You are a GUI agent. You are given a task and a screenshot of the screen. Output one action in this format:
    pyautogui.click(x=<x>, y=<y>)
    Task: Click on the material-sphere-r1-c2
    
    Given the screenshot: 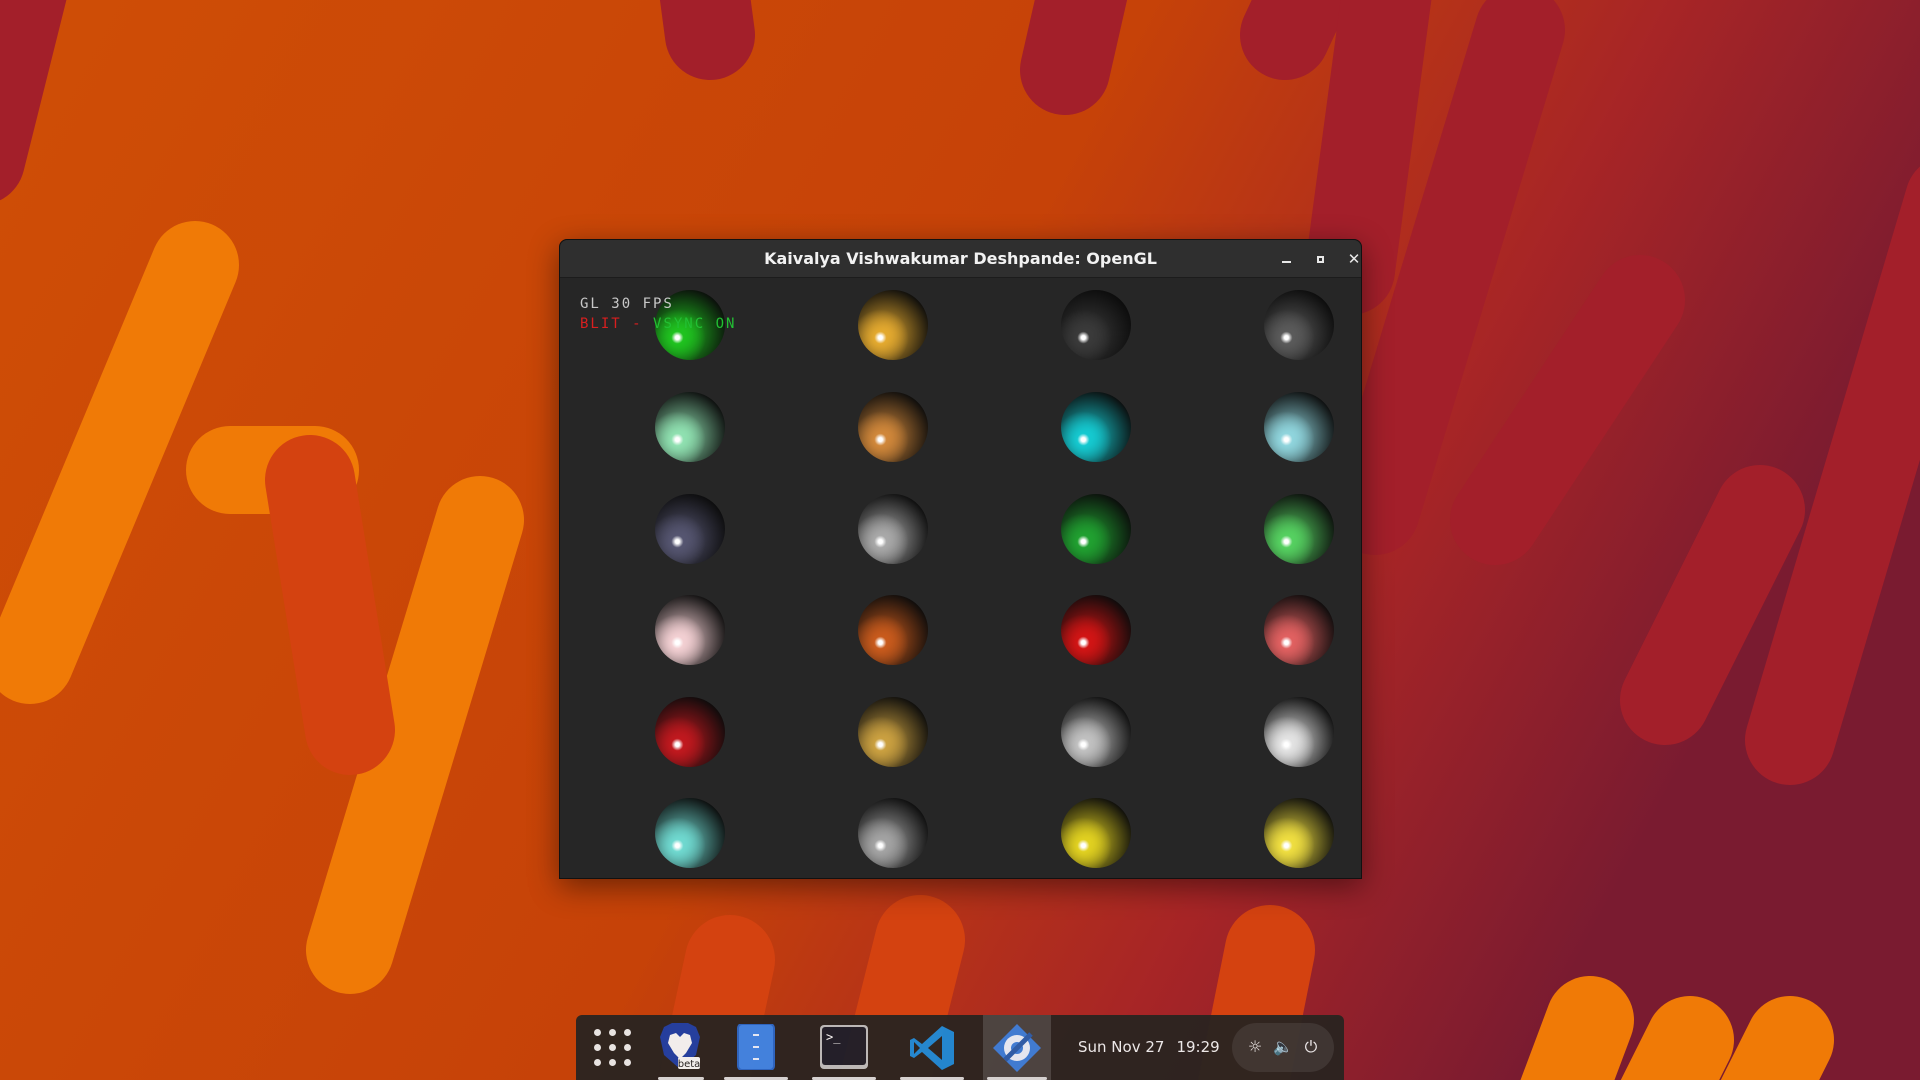 What is the action you would take?
    pyautogui.click(x=893, y=325)
    